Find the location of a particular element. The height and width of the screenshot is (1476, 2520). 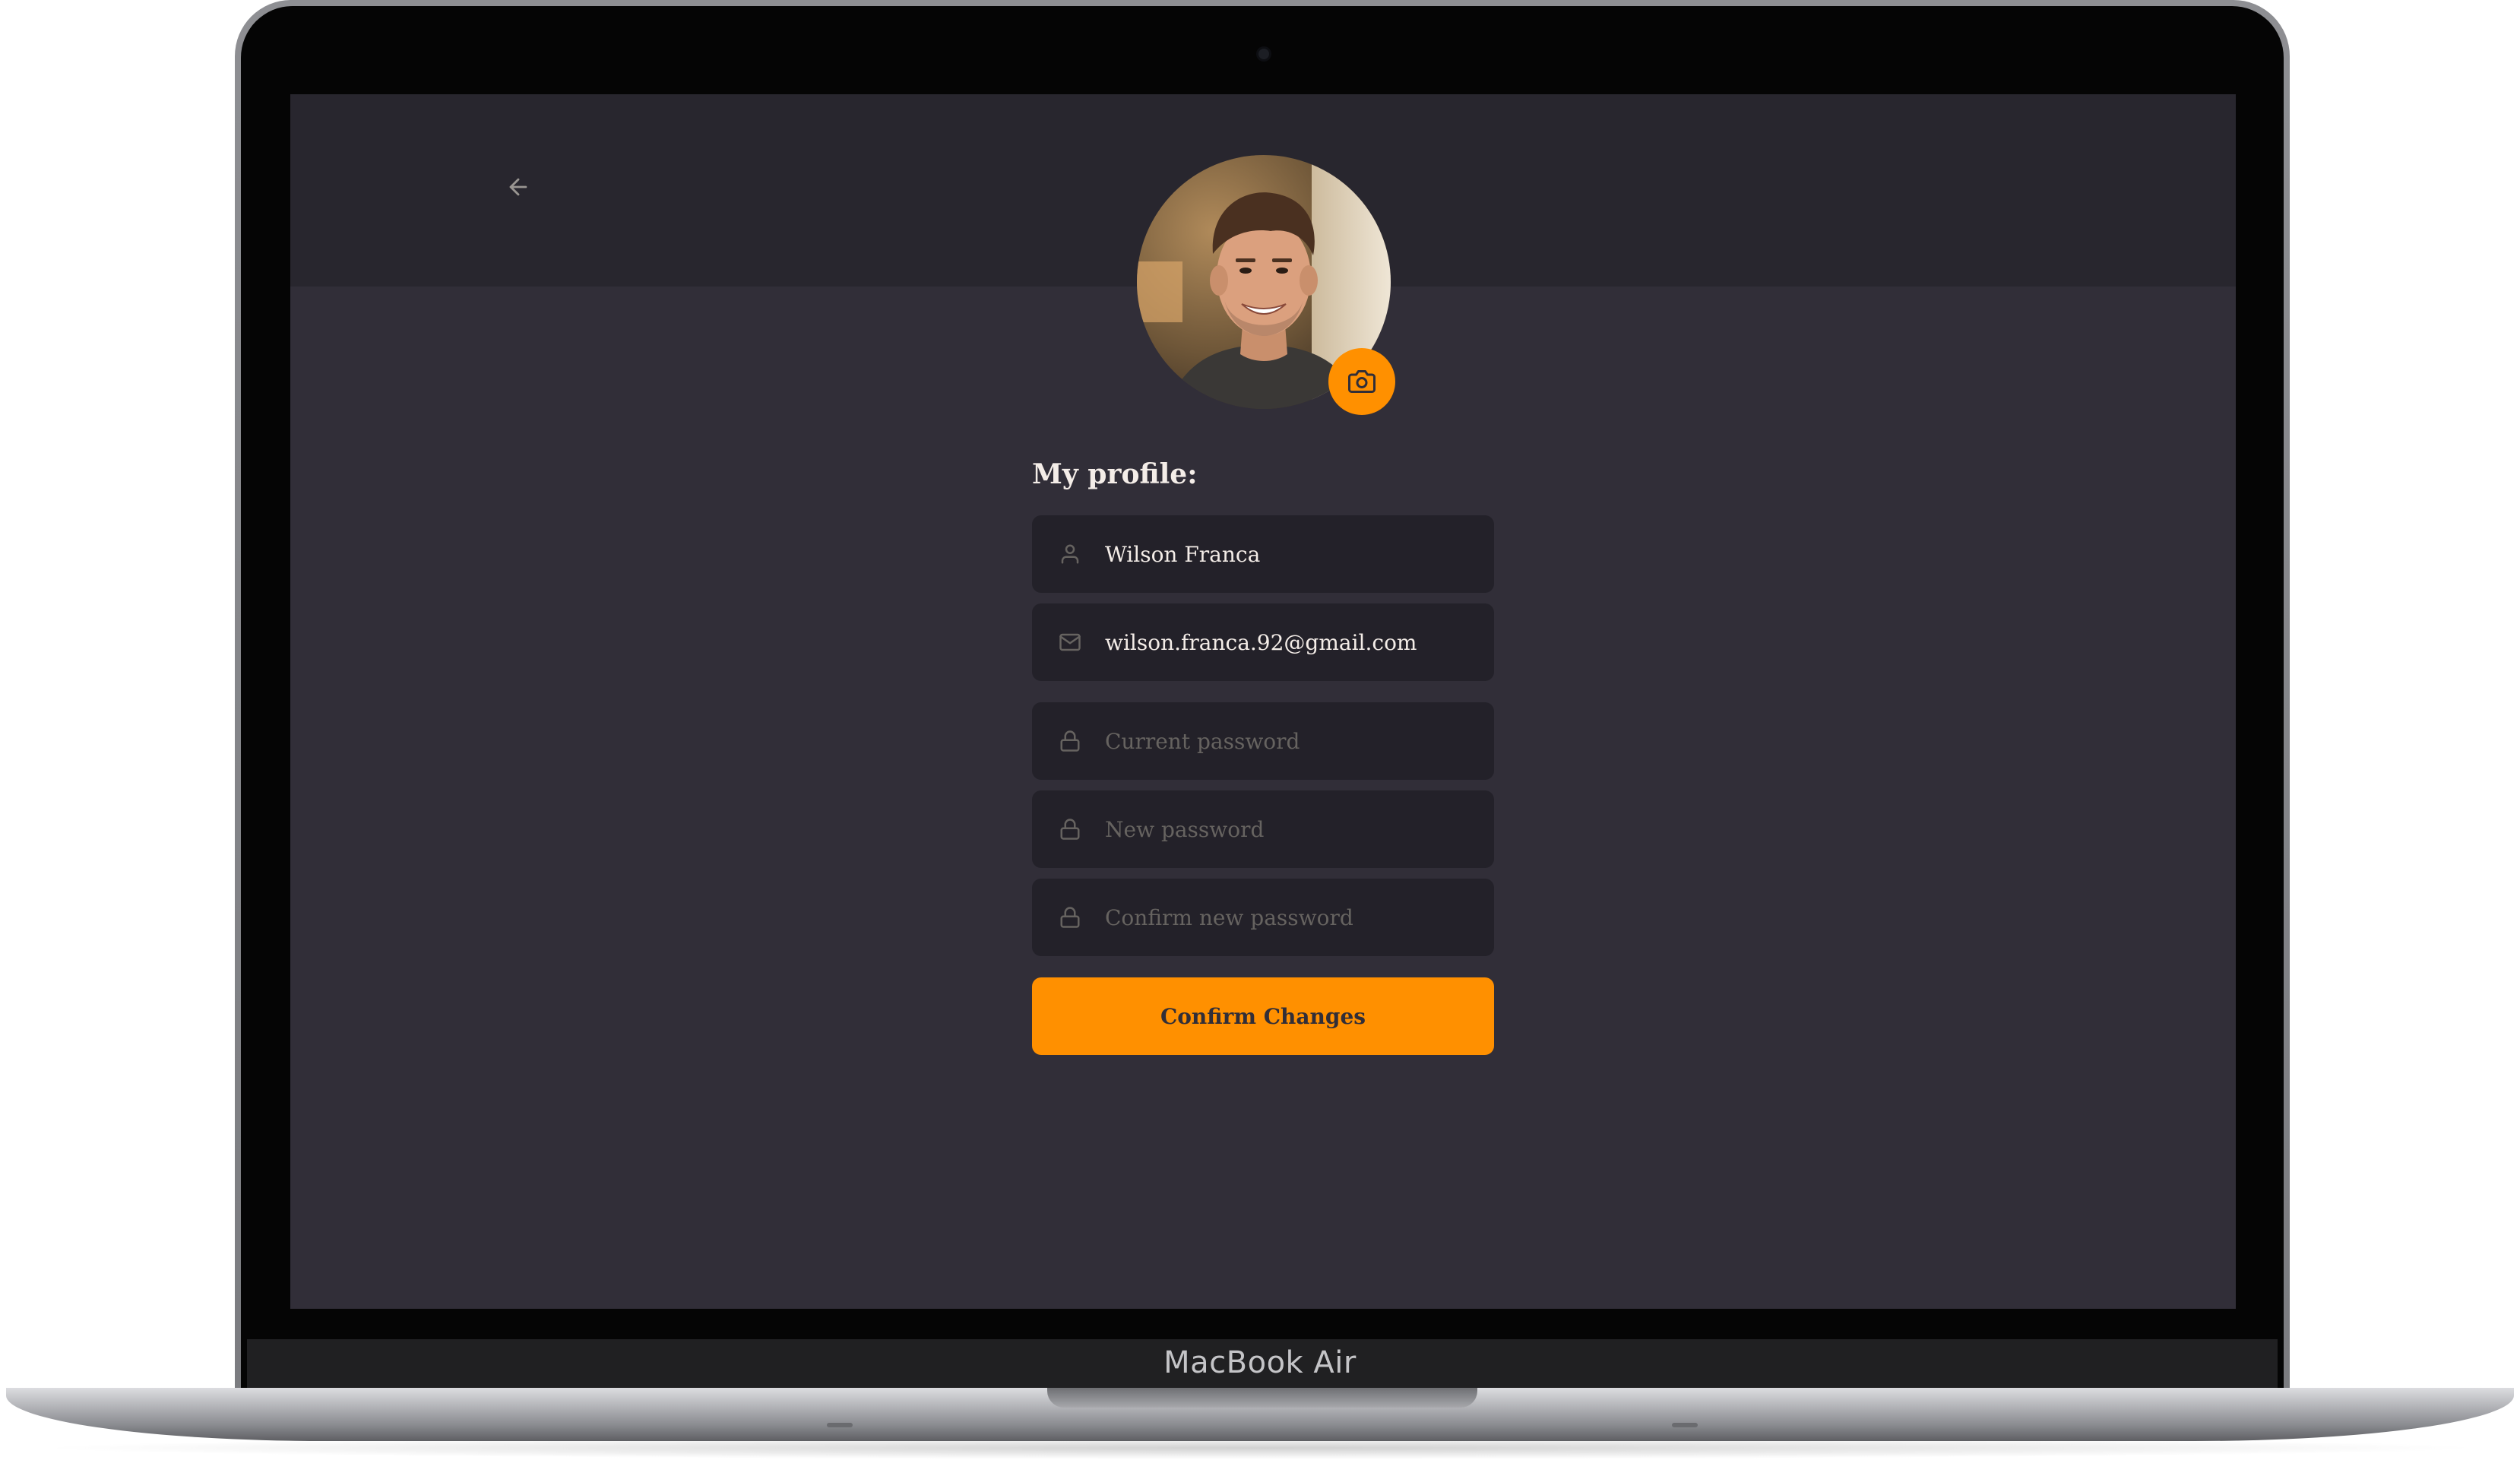

confirm-password-field is located at coordinates (1263, 917).